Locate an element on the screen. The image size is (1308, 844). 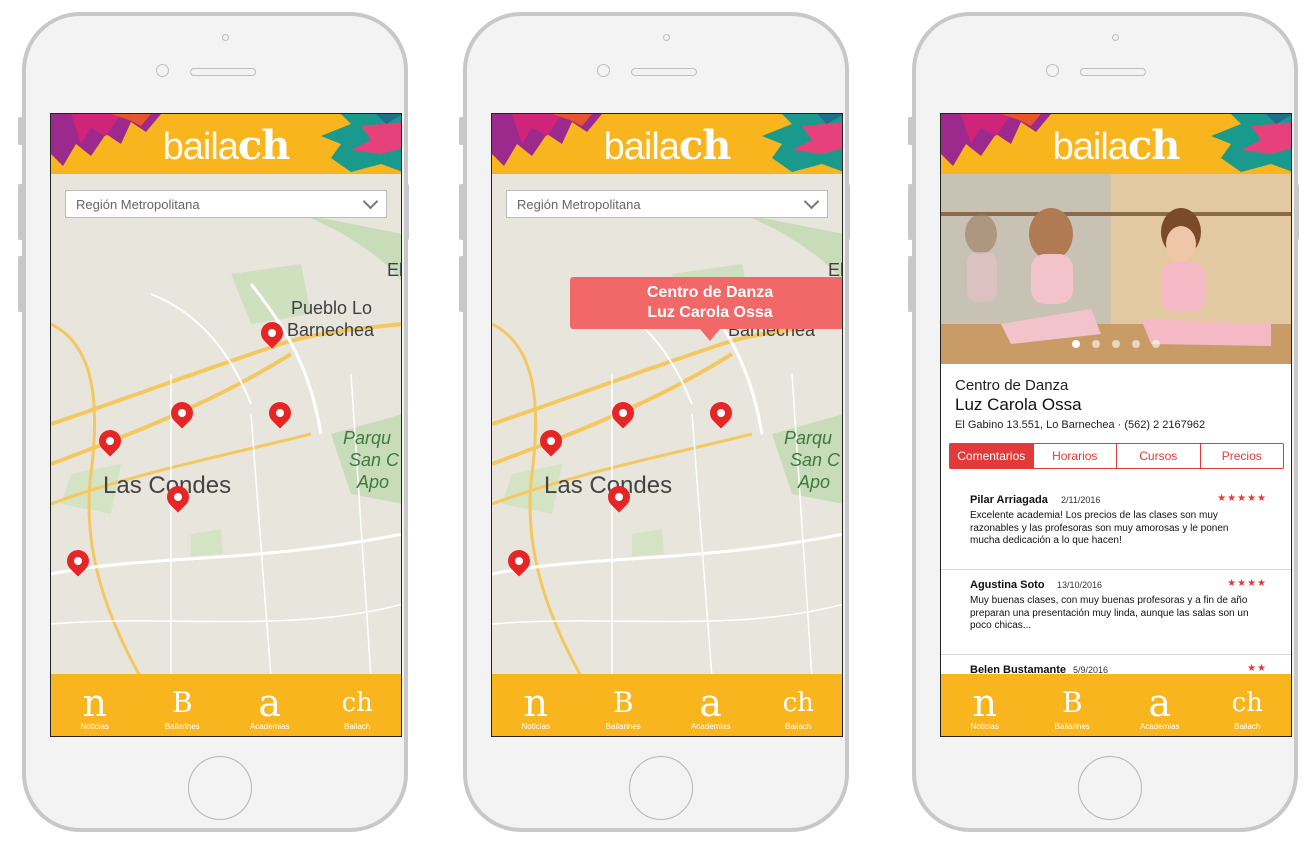
star-rating-icon: ★★ is located at coordinates (1257, 668).